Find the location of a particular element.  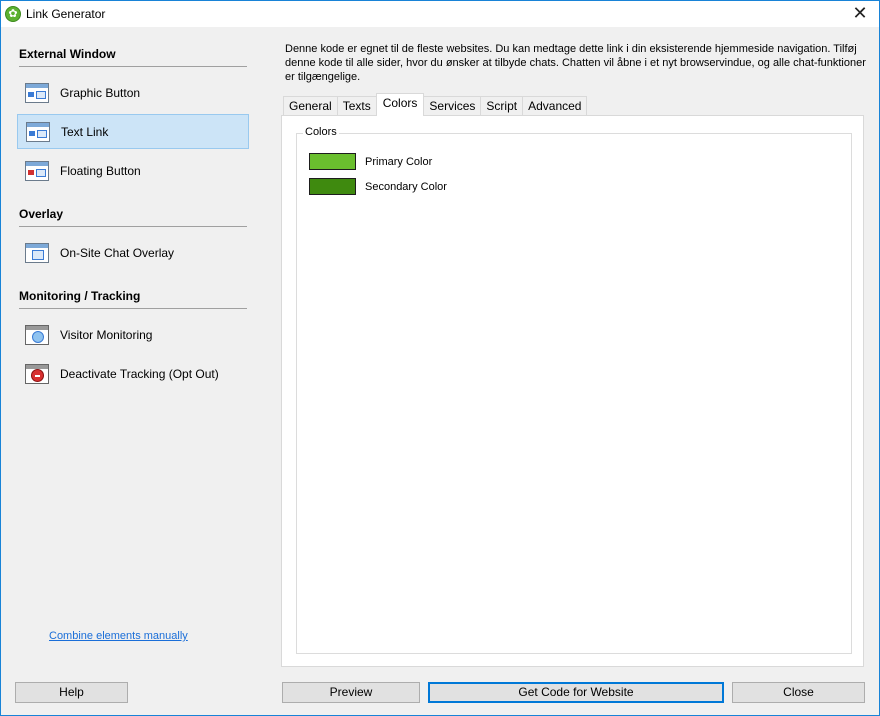

tab-script: Script is located at coordinates (502, 106).